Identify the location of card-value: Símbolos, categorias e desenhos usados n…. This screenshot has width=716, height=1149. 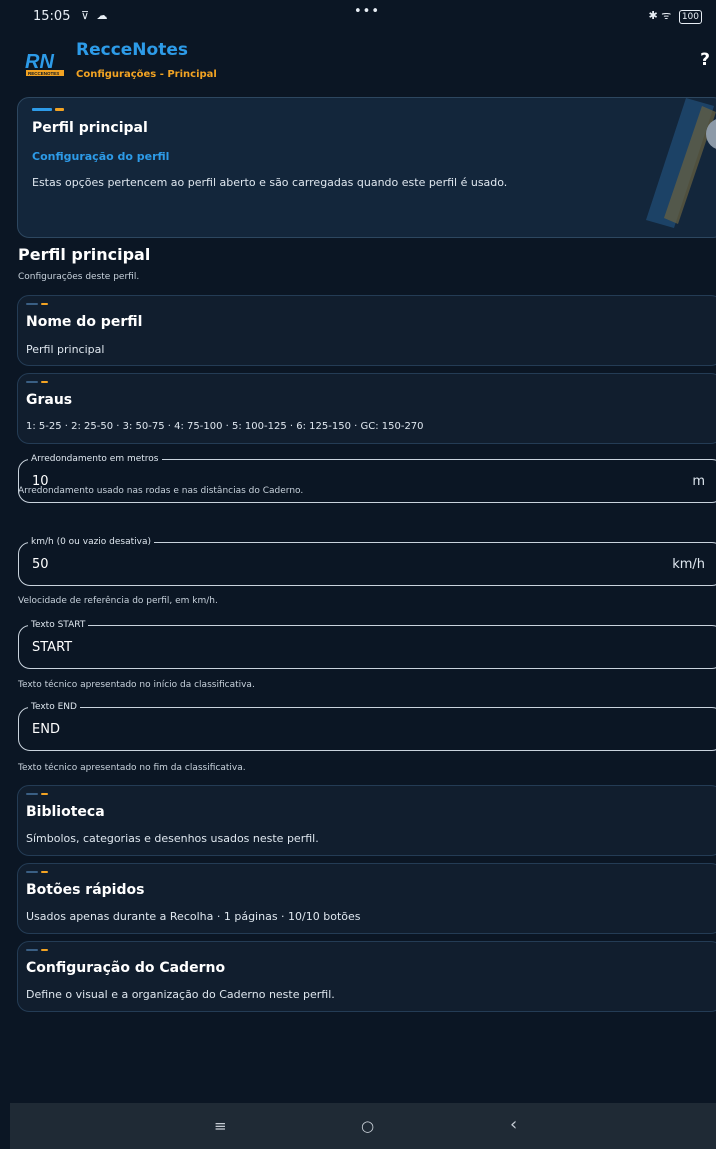
(172, 838).